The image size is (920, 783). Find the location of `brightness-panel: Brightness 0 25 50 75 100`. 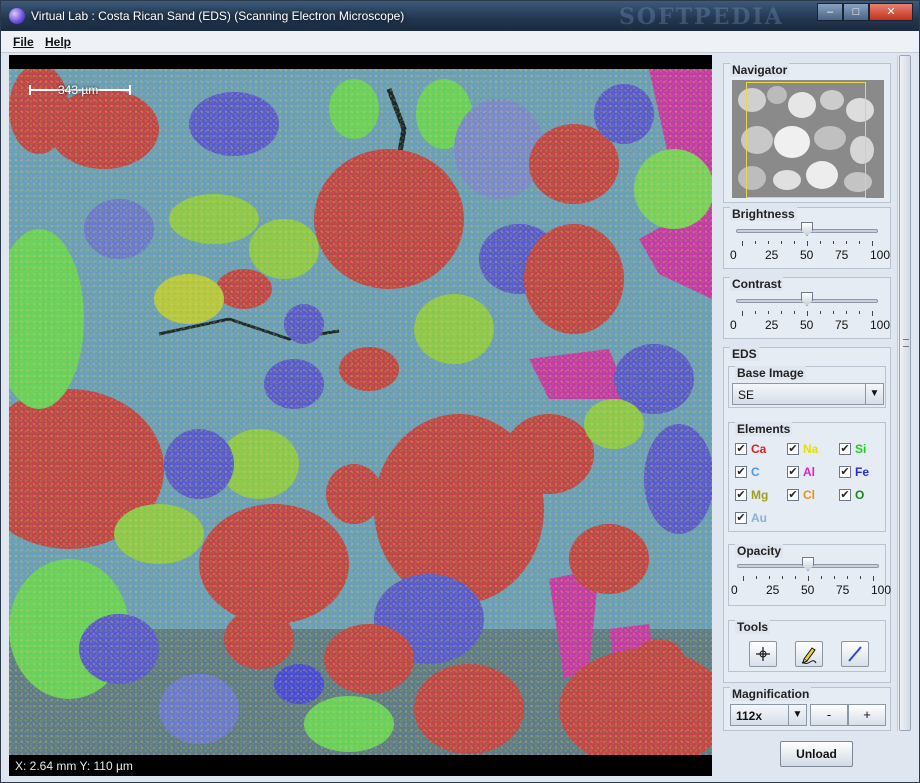

brightness-panel: Brightness 0 25 50 75 100 is located at coordinates (807, 238).